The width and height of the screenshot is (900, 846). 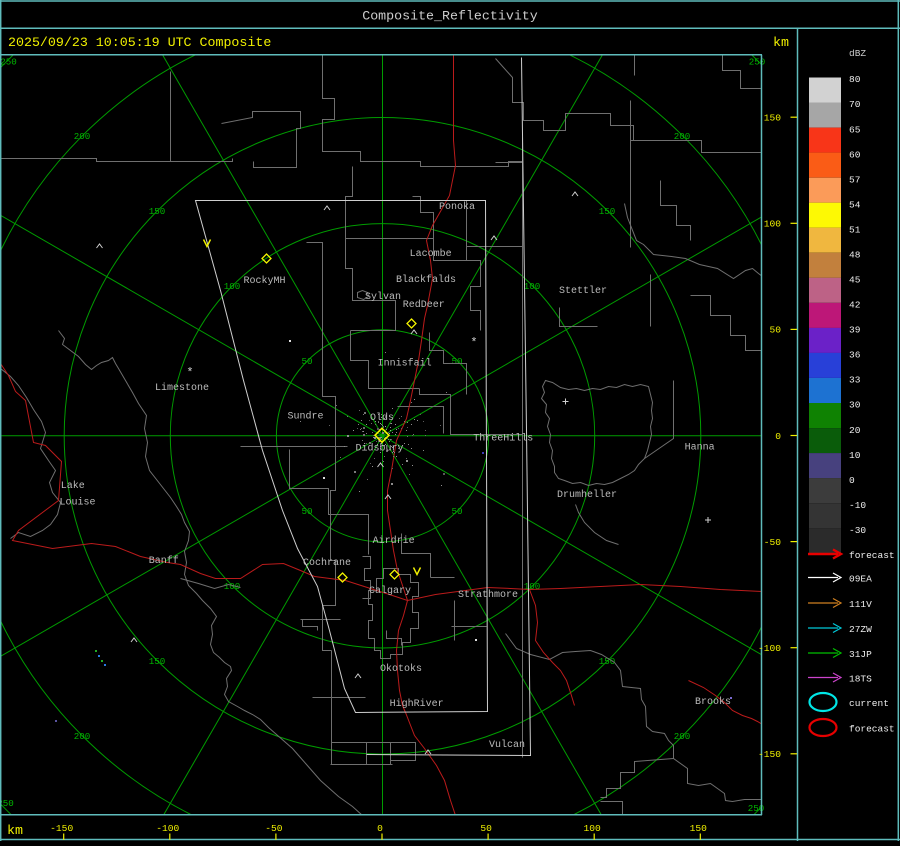 What do you see at coordinates (488, 595) in the screenshot?
I see `svg-text: Strathmore` at bounding box center [488, 595].